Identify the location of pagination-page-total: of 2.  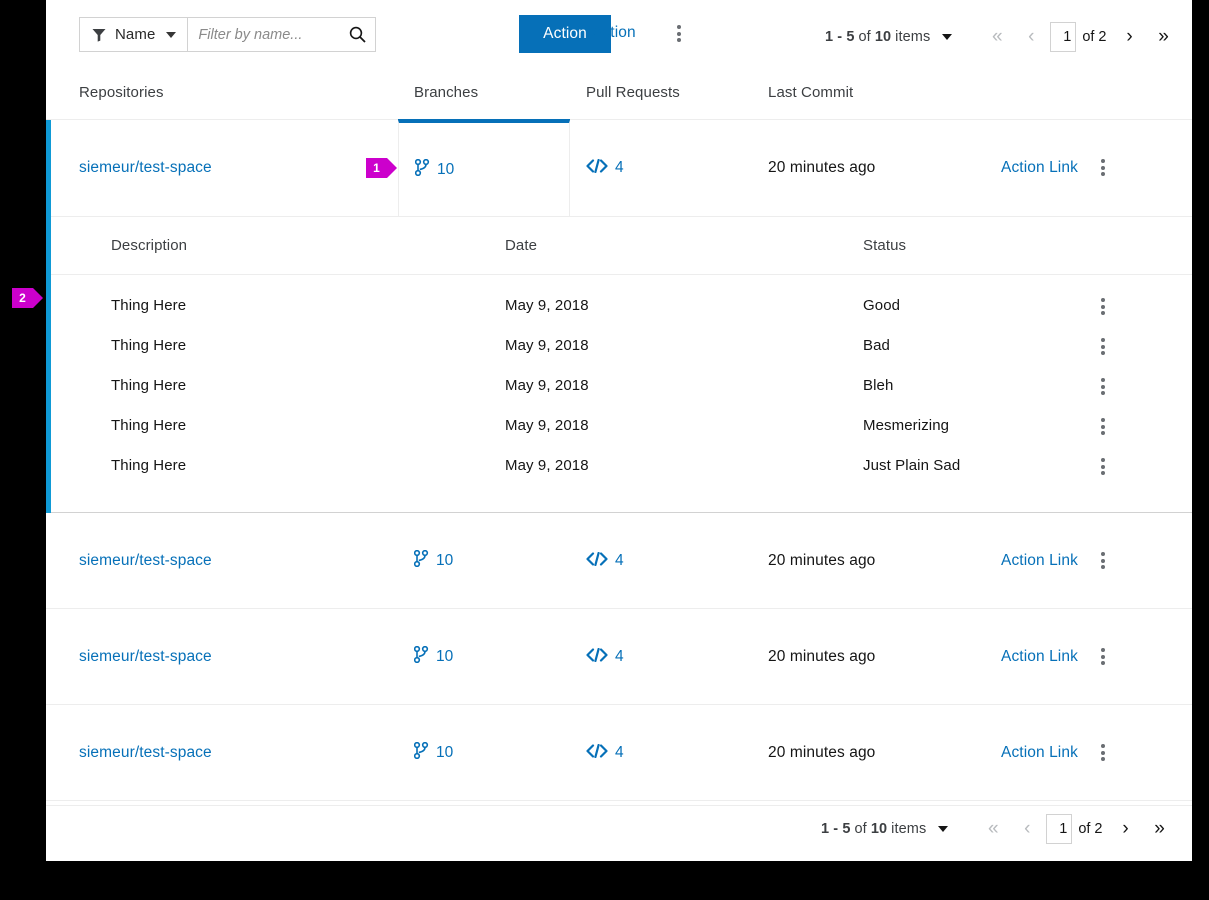
(1094, 37).